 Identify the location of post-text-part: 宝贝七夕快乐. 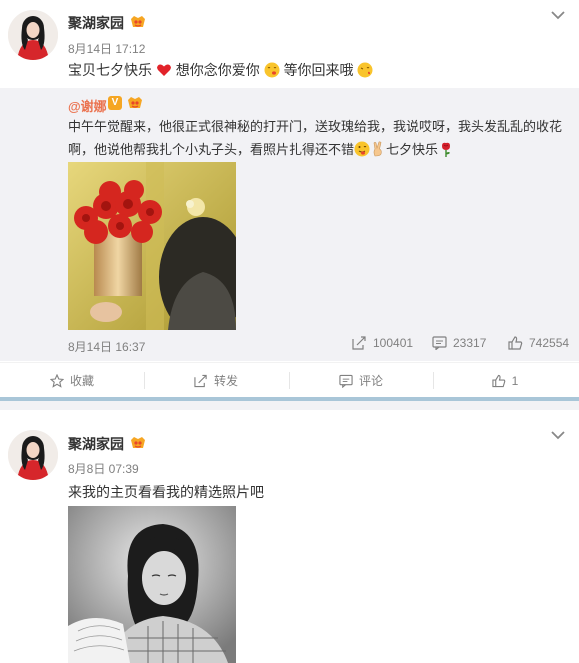
(110, 70).